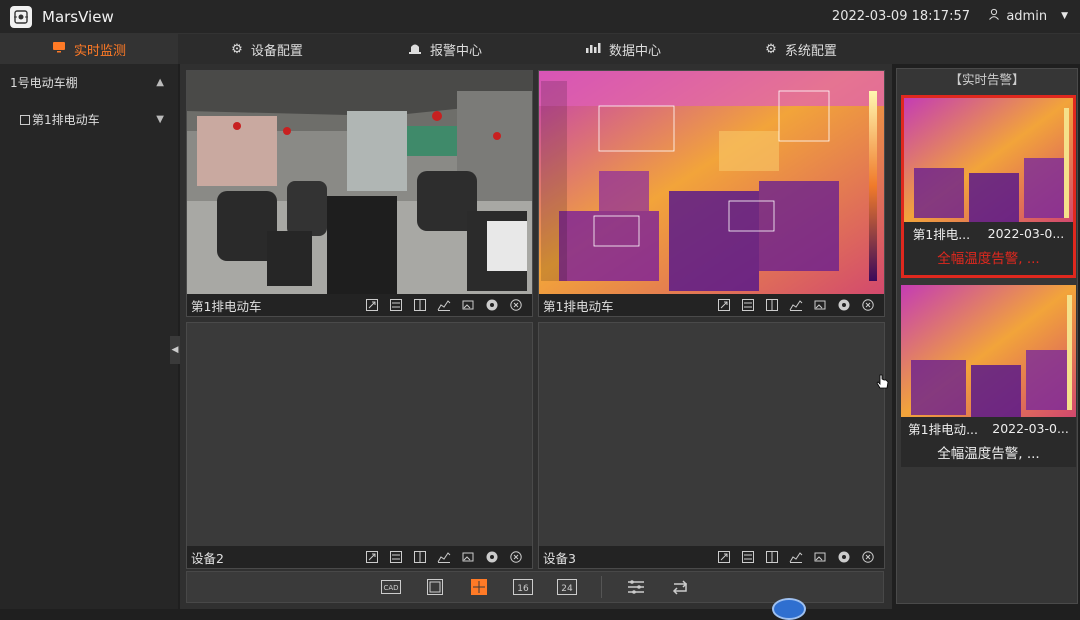 The width and height of the screenshot is (1080, 620). I want to click on datetime: 2022-03-09 18:17:57, so click(900, 16).